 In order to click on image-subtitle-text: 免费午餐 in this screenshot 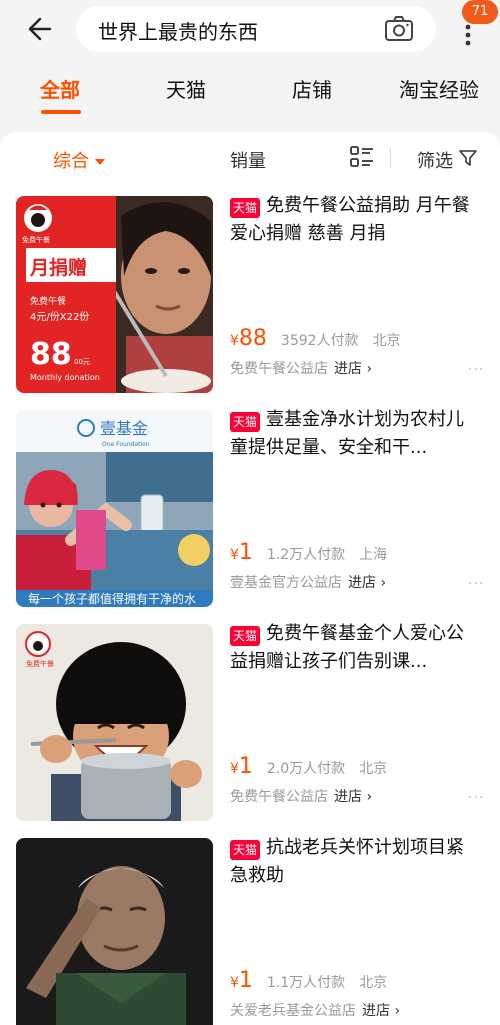, I will do `click(48, 301)`.